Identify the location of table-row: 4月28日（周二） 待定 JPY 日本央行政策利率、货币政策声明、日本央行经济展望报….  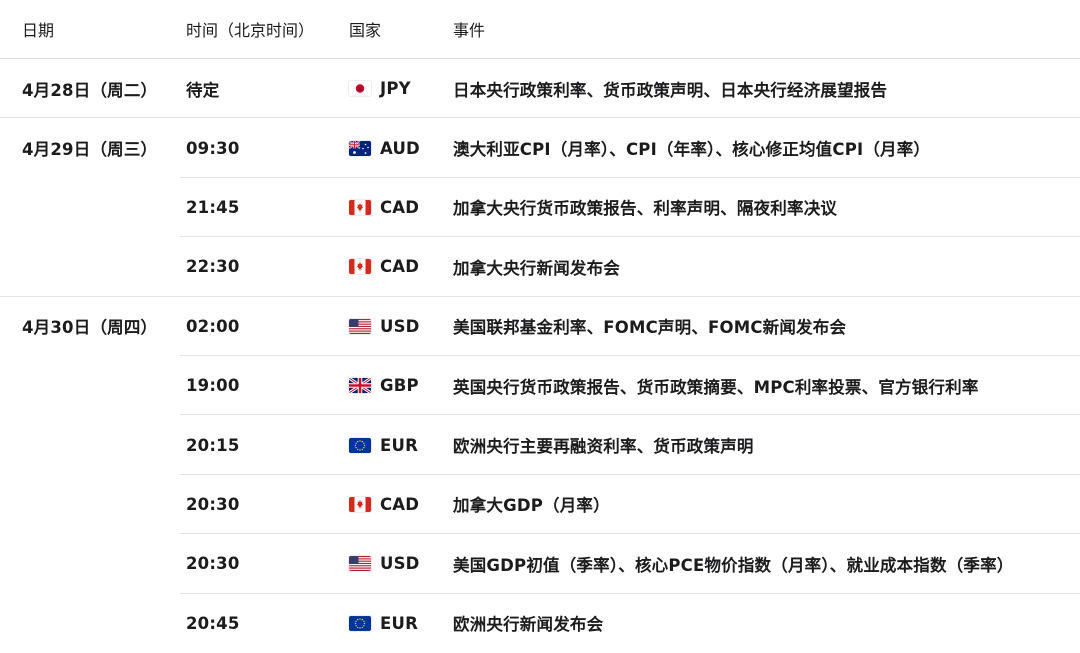
(540, 89).